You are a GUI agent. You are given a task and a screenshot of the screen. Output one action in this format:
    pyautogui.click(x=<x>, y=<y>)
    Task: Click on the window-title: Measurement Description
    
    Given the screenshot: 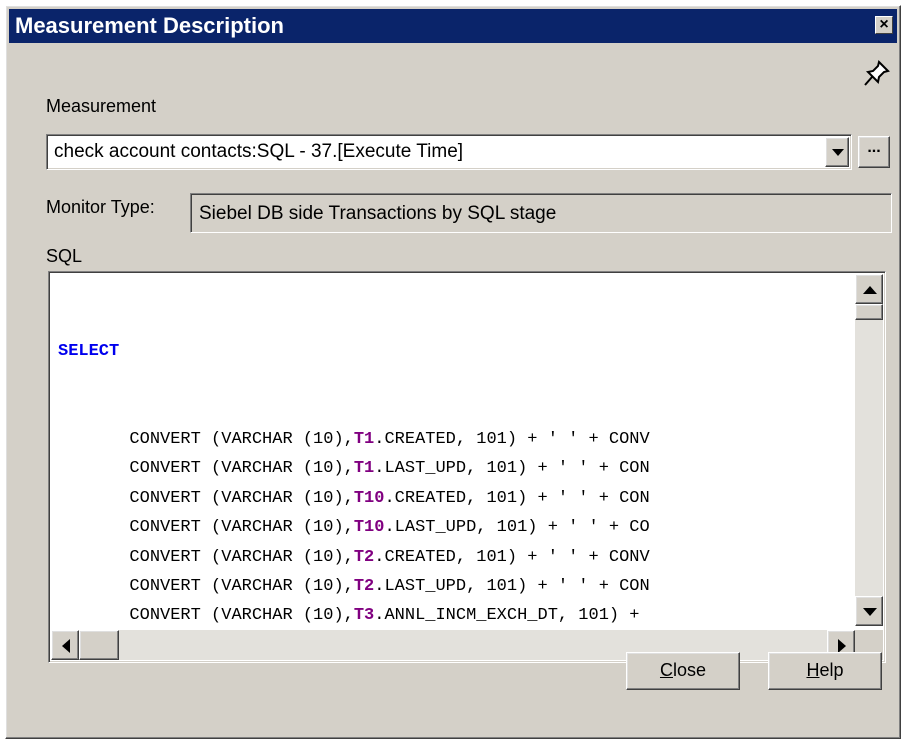 What is the action you would take?
    pyautogui.click(x=149, y=25)
    